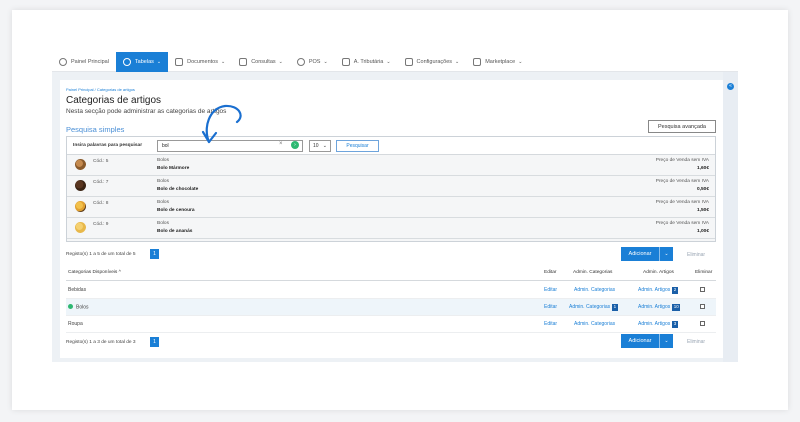 The image size is (800, 422). I want to click on breadcrumb: Painel Principal / Categorias de artigos, so click(100, 89).